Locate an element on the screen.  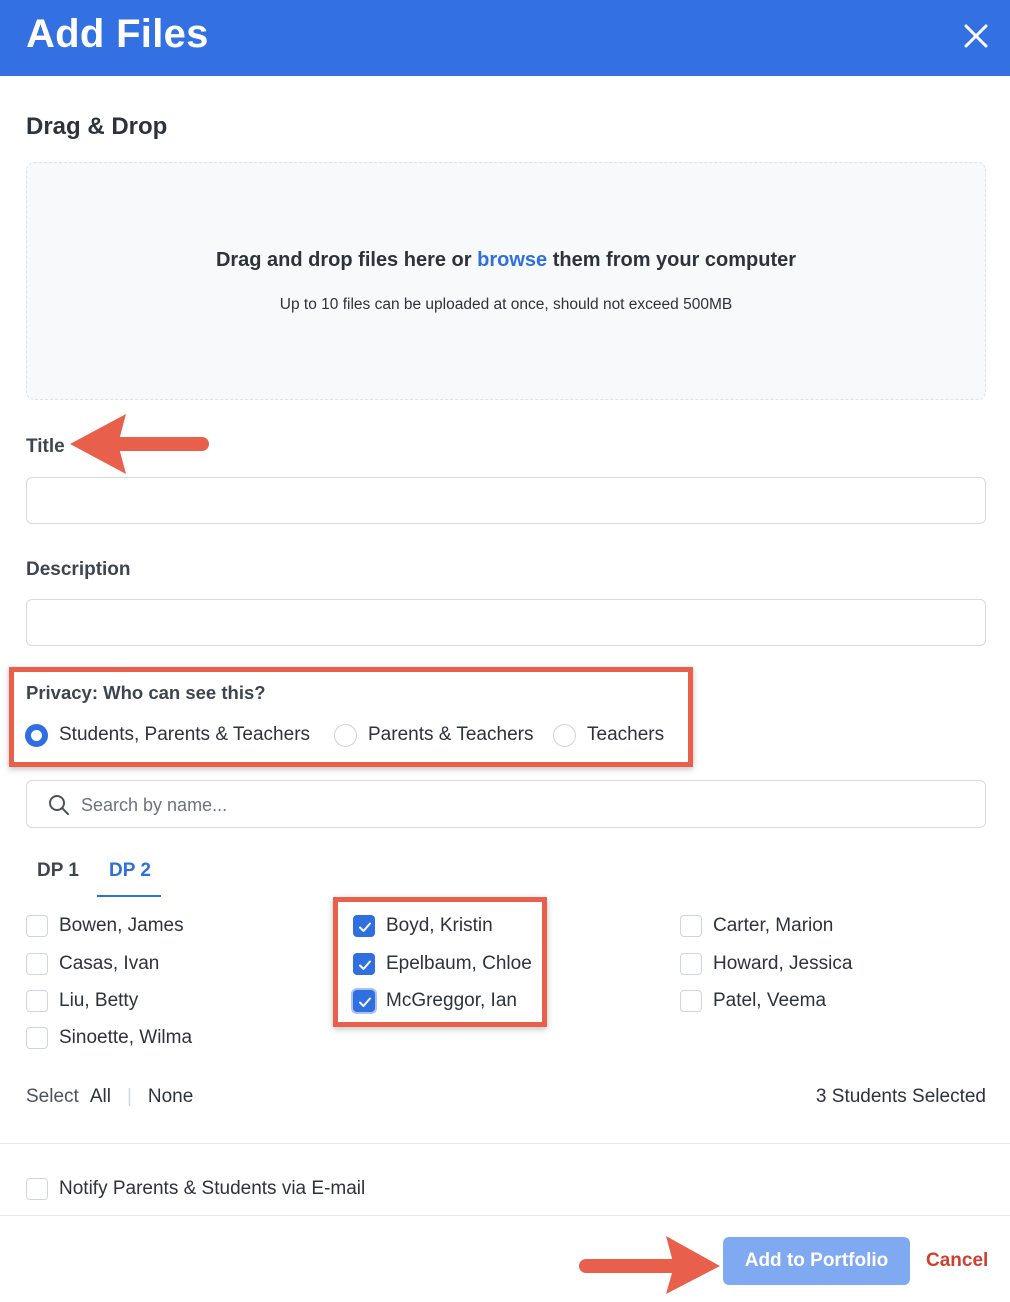
select-controls: Select All | None is located at coordinates (109, 1097).